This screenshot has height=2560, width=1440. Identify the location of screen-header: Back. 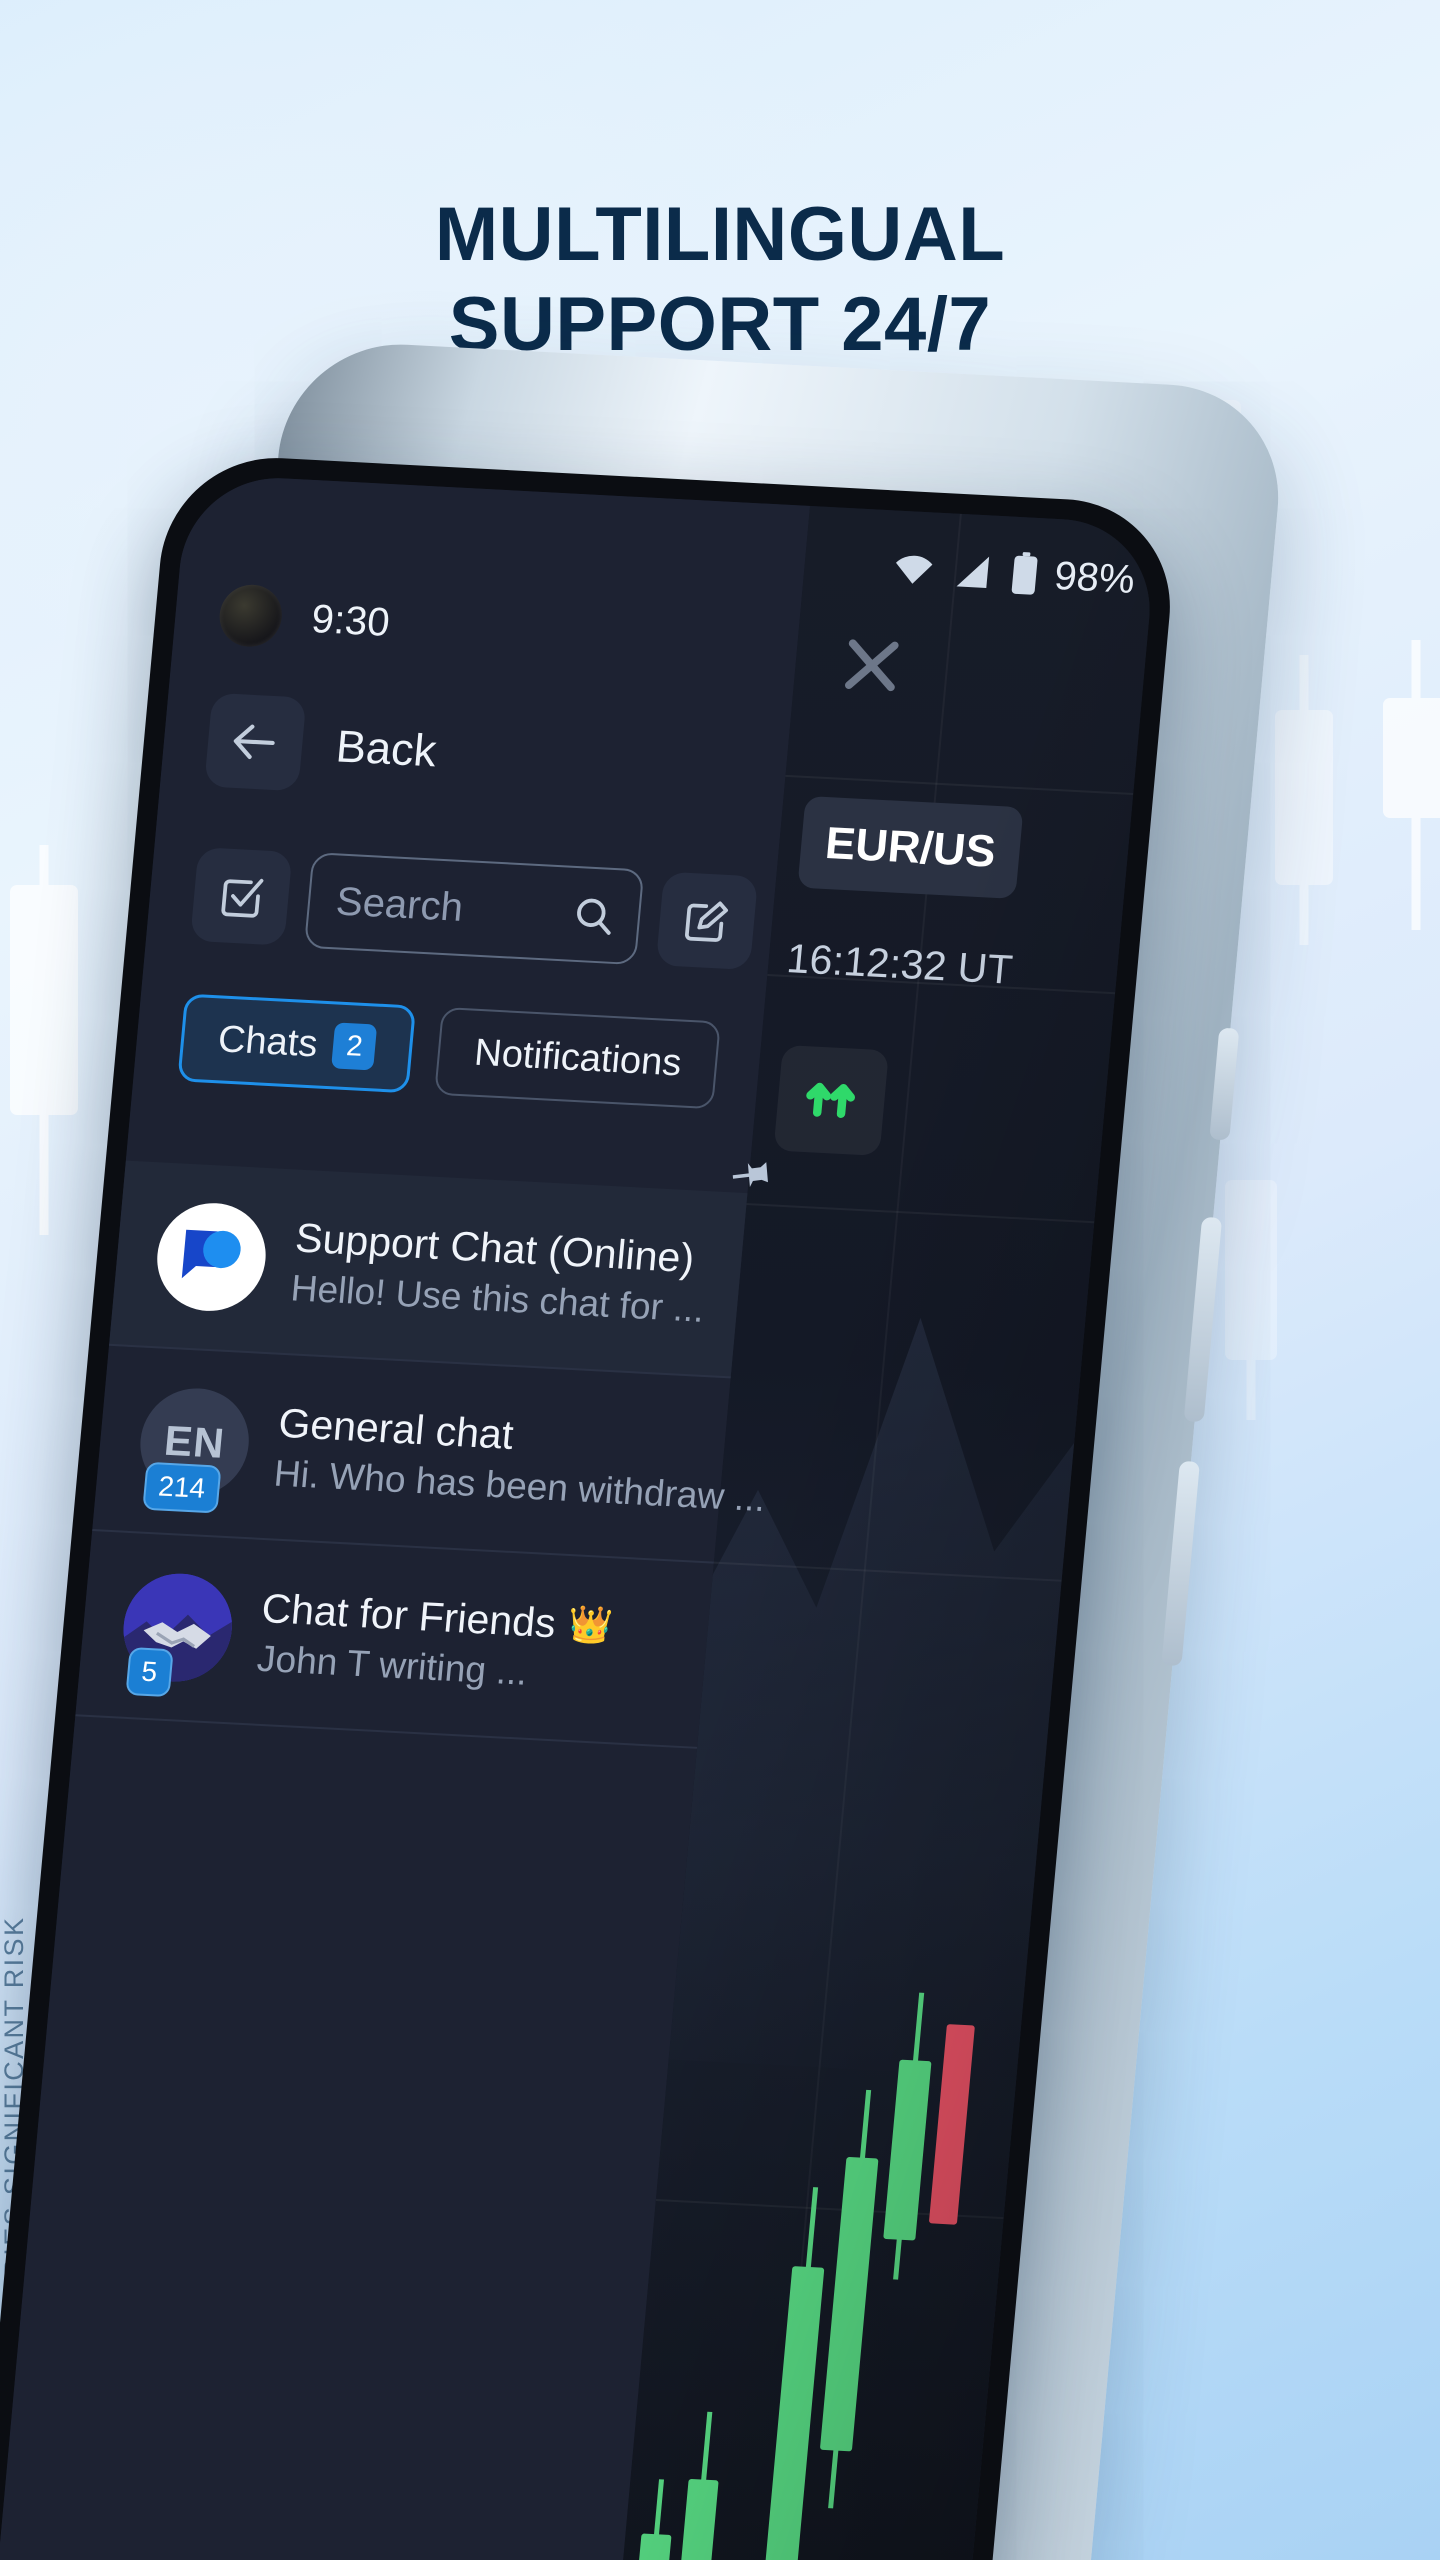
(322, 745).